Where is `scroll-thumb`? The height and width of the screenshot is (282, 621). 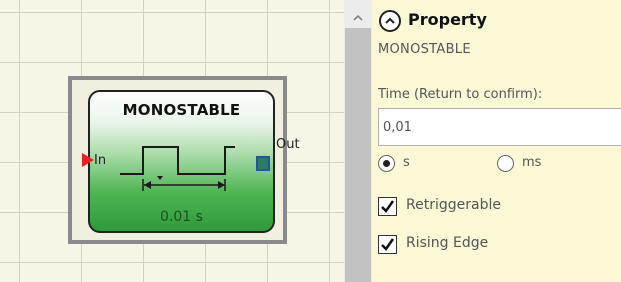 scroll-thumb is located at coordinates (358, 155).